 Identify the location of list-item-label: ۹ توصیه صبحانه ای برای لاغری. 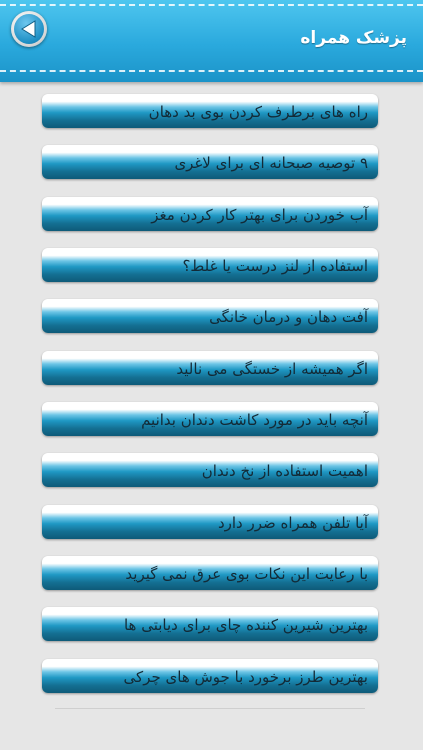
(271, 163).